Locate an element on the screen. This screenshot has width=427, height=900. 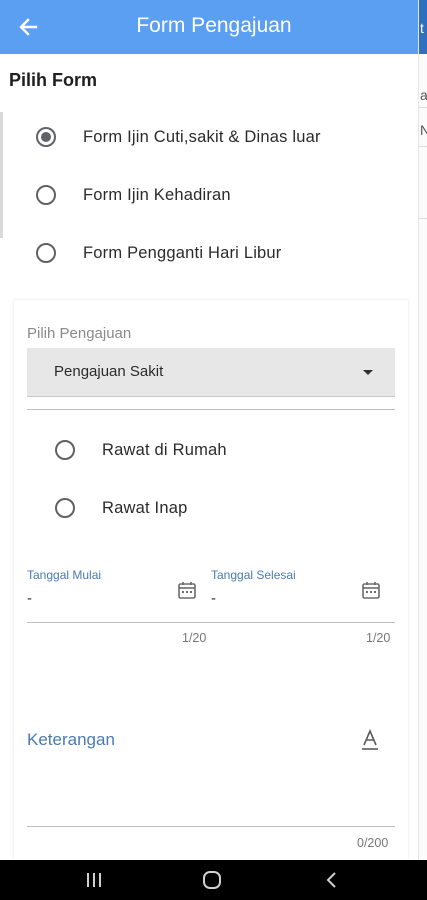
divider is located at coordinates (211, 409).